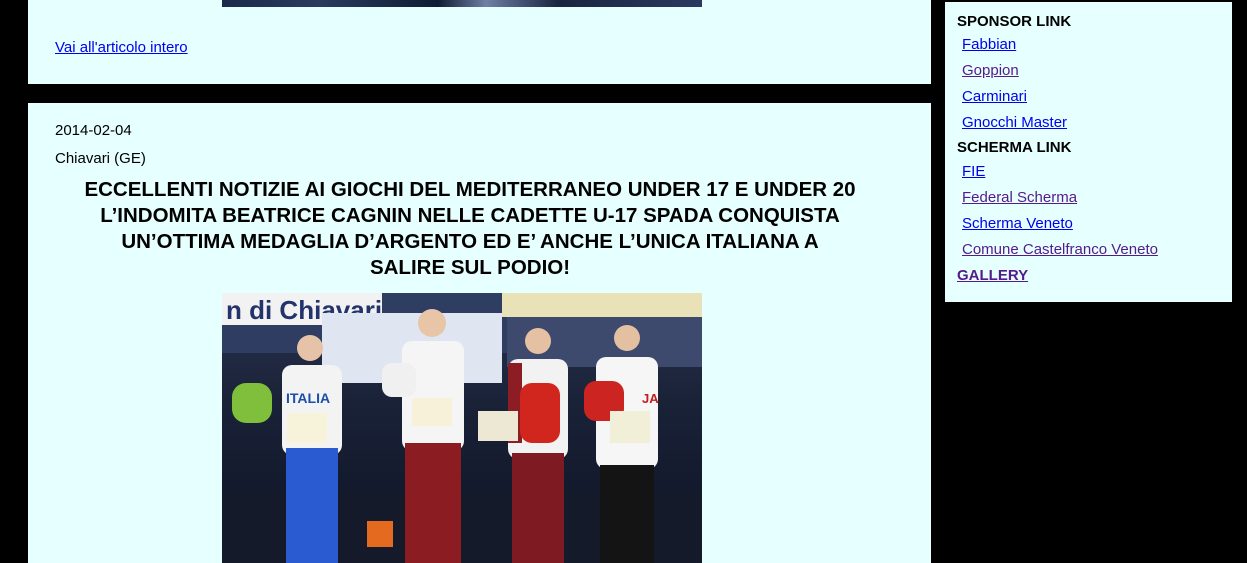 Image resolution: width=1247 pixels, height=563 pixels. What do you see at coordinates (1060, 249) in the screenshot?
I see `scherma-link-comune-castelfranco: Comune Castelfranco Veneto` at bounding box center [1060, 249].